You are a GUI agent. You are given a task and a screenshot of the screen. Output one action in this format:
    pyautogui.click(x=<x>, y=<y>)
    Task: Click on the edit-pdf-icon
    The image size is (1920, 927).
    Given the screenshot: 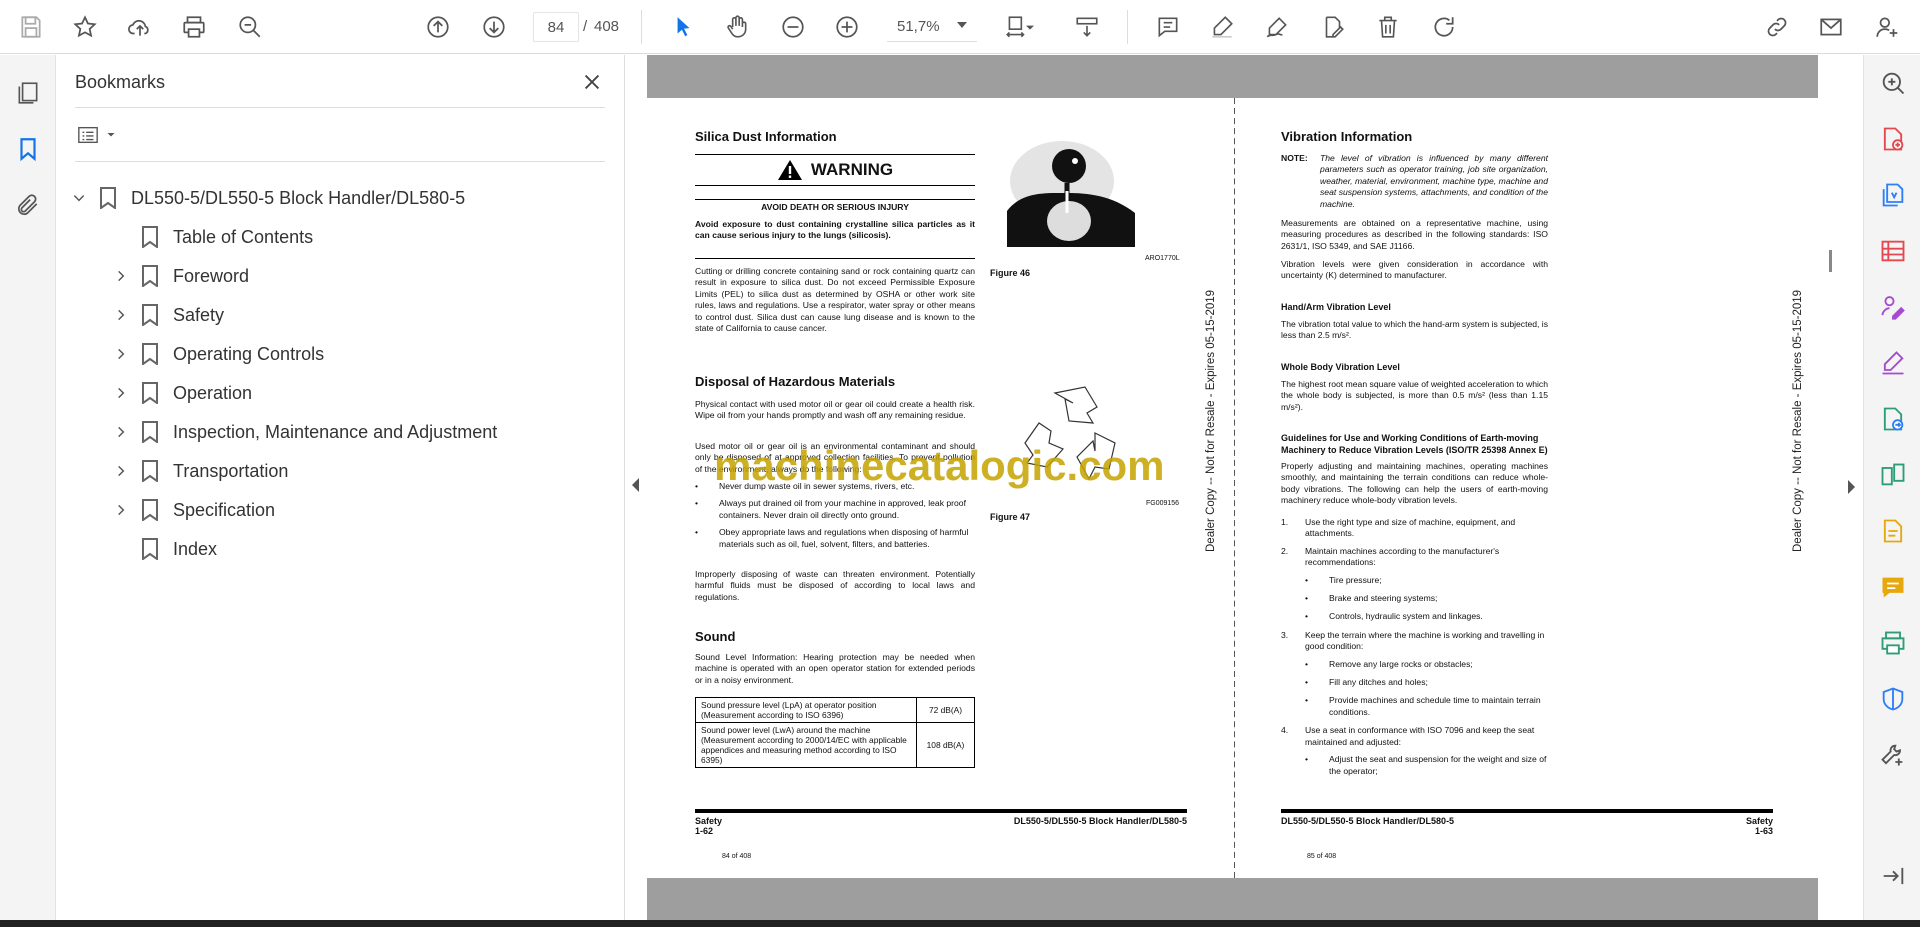 What is the action you would take?
    pyautogui.click(x=1333, y=27)
    